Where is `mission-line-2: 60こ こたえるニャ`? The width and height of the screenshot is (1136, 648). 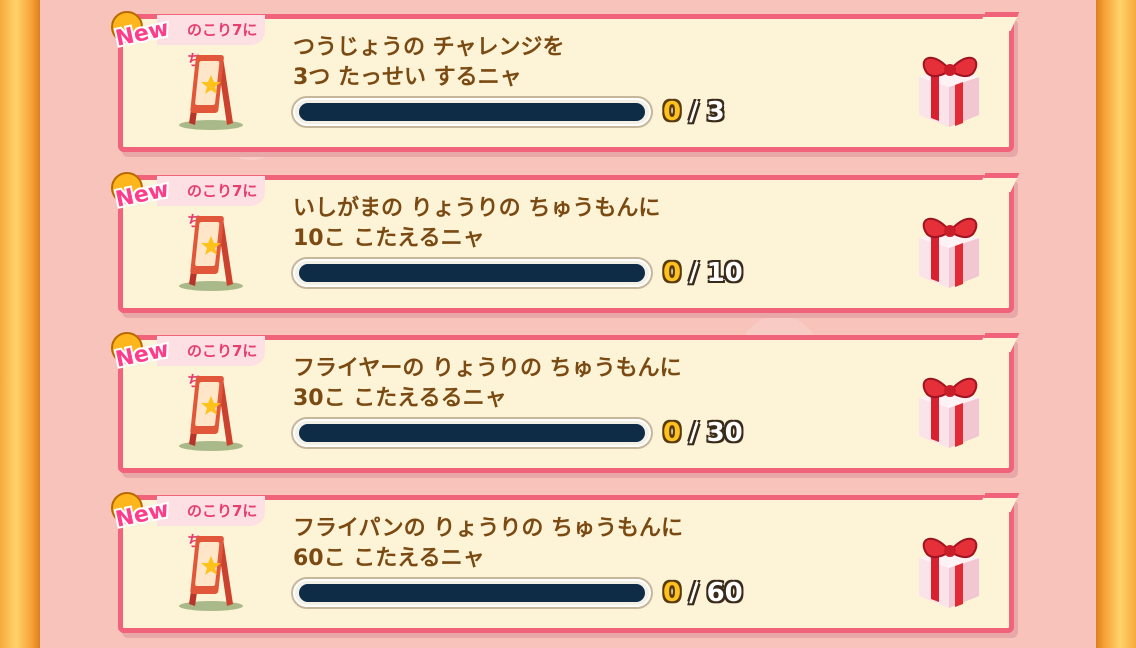
mission-line-2: 60こ こたえるニャ is located at coordinates (389, 558).